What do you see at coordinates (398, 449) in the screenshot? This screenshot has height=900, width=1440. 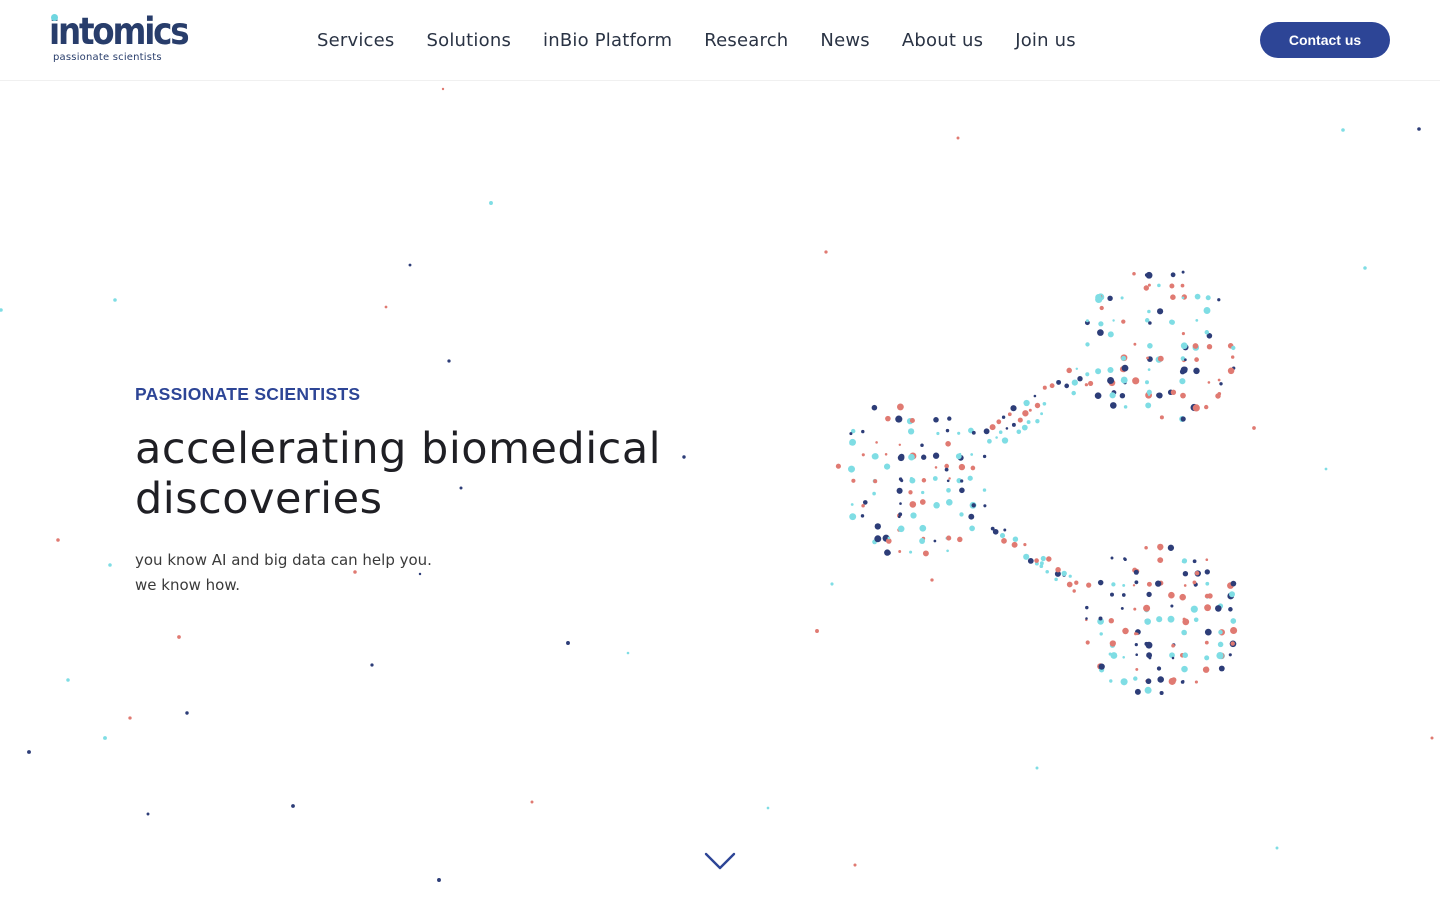 I see `hero-title-line-1: accelerating biomedical` at bounding box center [398, 449].